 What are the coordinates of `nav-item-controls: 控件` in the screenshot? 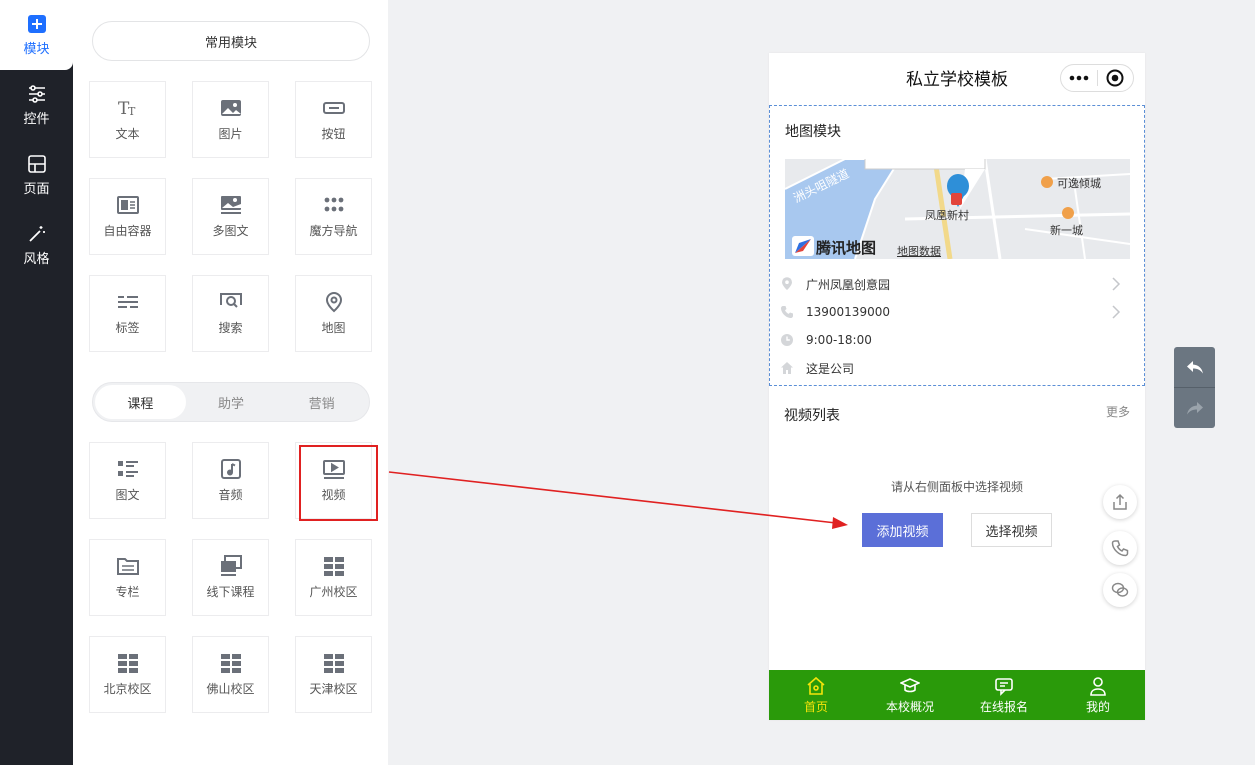 It's located at (36, 105).